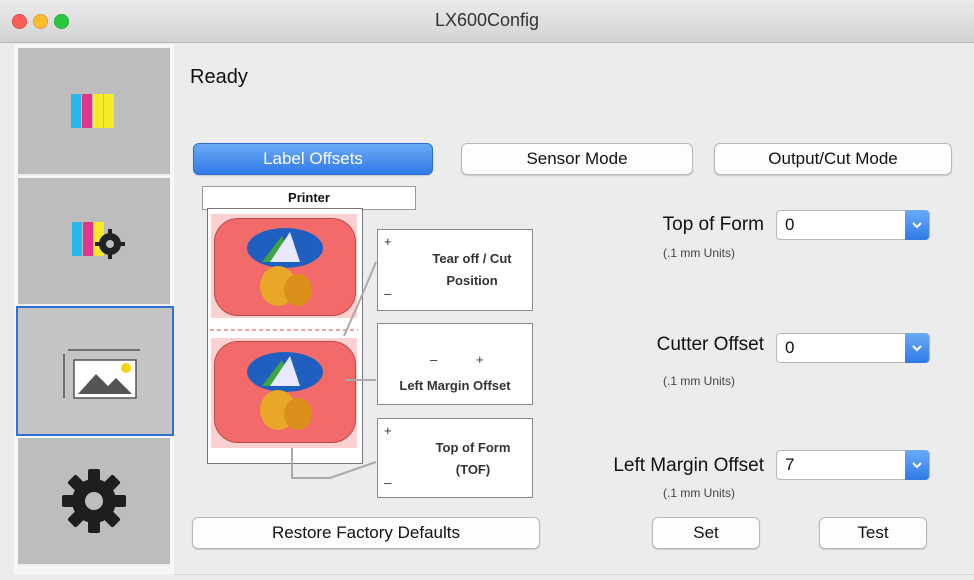 The width and height of the screenshot is (974, 580). What do you see at coordinates (472, 269) in the screenshot?
I see `tear-off-cut-label: Tear off / Cut Position` at bounding box center [472, 269].